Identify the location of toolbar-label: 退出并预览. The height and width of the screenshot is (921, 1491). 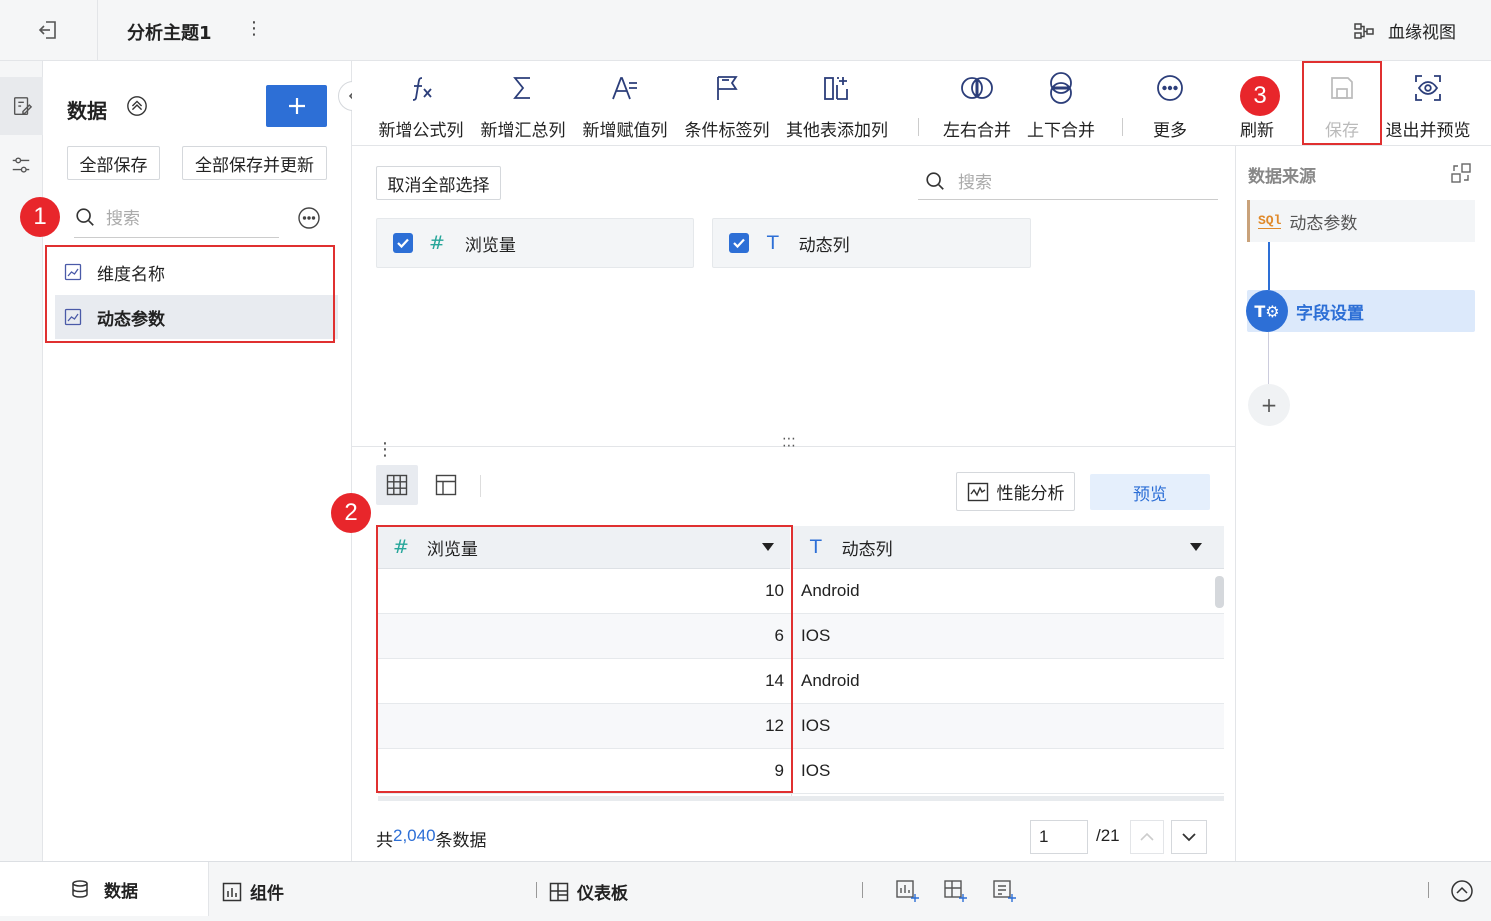
(1428, 131).